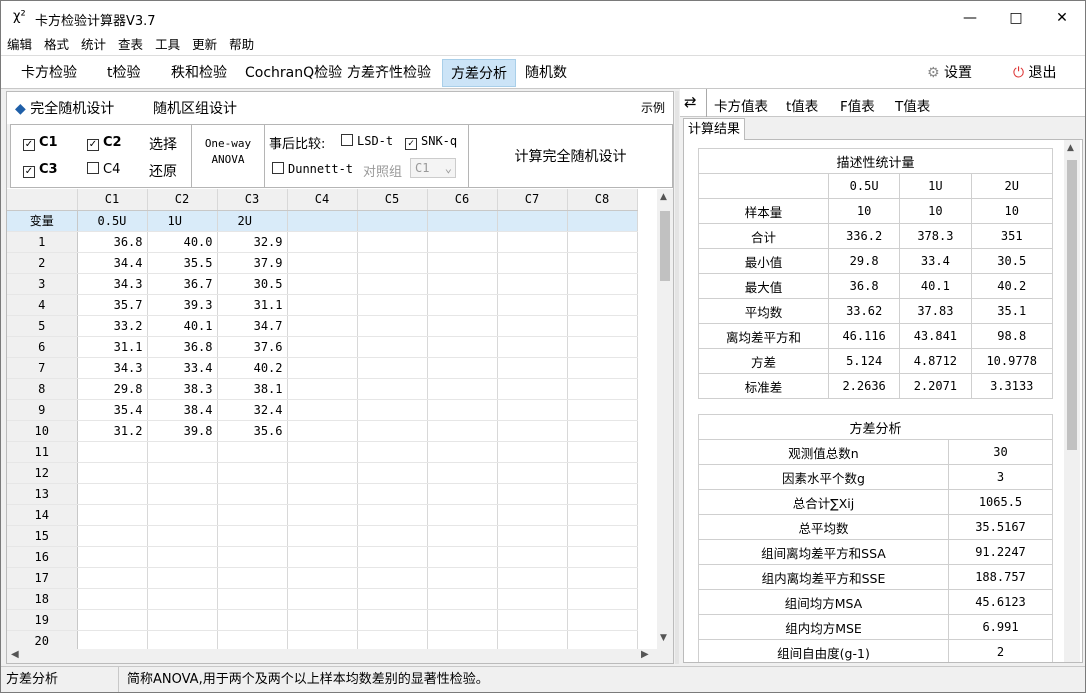 The height and width of the screenshot is (693, 1086). Describe the element at coordinates (1070, 148) in the screenshot. I see `results-scroll-up-icon: ▲` at that location.